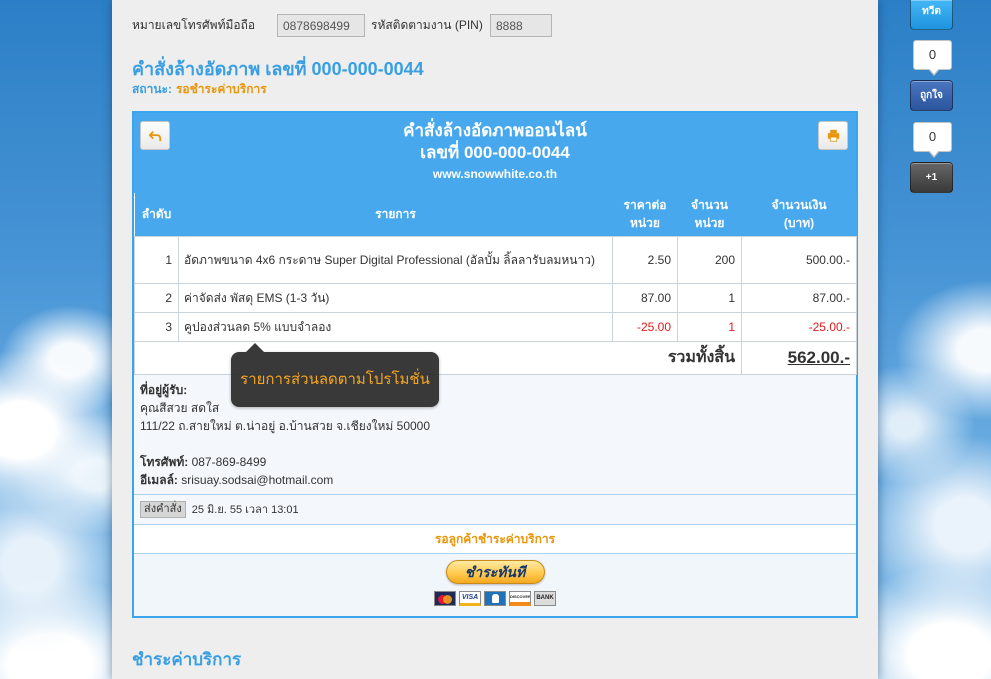 The height and width of the screenshot is (679, 991). I want to click on recipient-phone: 087-869-8499, so click(229, 461).